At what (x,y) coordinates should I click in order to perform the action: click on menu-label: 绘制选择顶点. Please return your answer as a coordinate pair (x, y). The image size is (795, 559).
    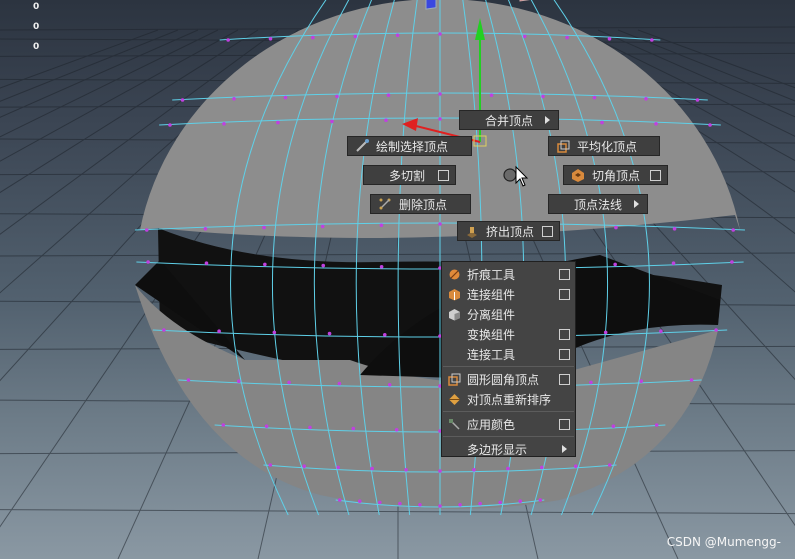
    Looking at the image, I should click on (412, 146).